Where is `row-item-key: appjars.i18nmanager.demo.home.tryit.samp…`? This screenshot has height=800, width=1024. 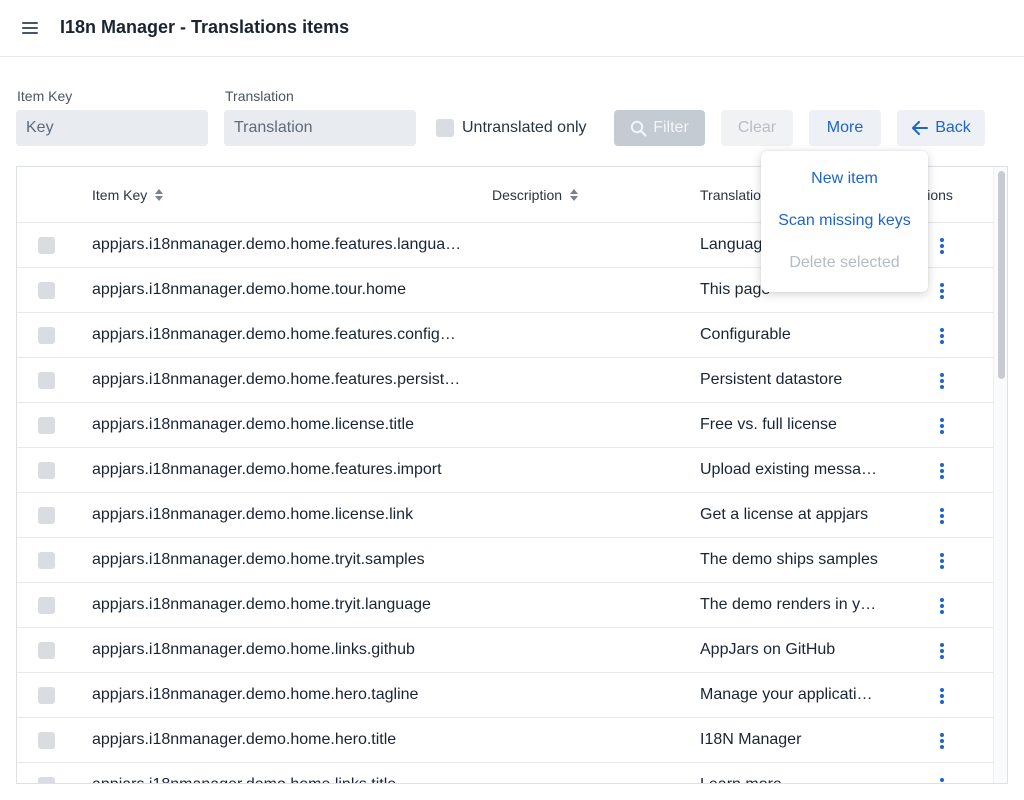
row-item-key: appjars.i18nmanager.demo.home.tryit.samp… is located at coordinates (258, 559).